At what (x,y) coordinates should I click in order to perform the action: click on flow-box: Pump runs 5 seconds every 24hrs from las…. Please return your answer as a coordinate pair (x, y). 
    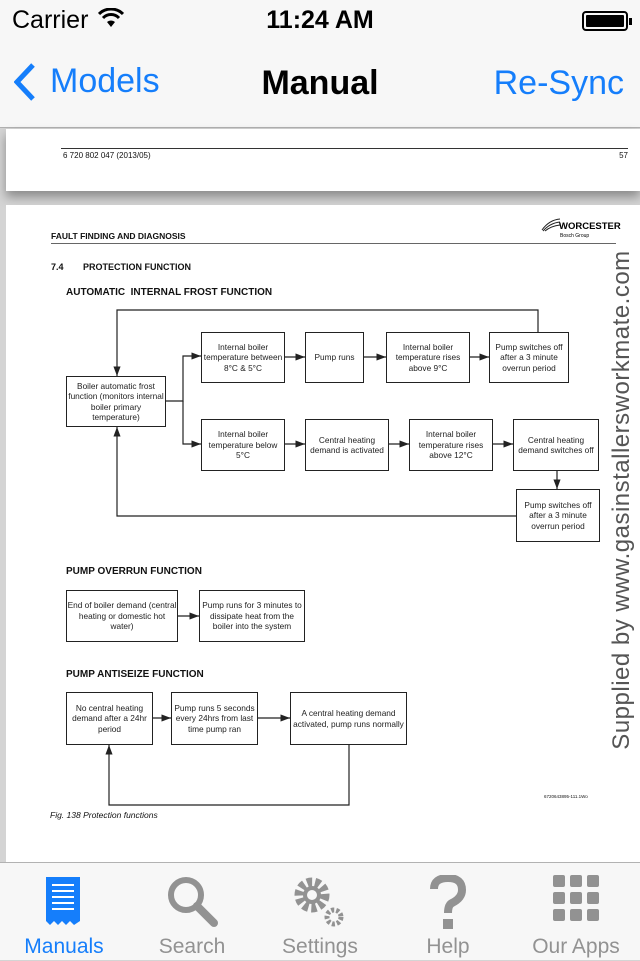
    Looking at the image, I should click on (214, 718).